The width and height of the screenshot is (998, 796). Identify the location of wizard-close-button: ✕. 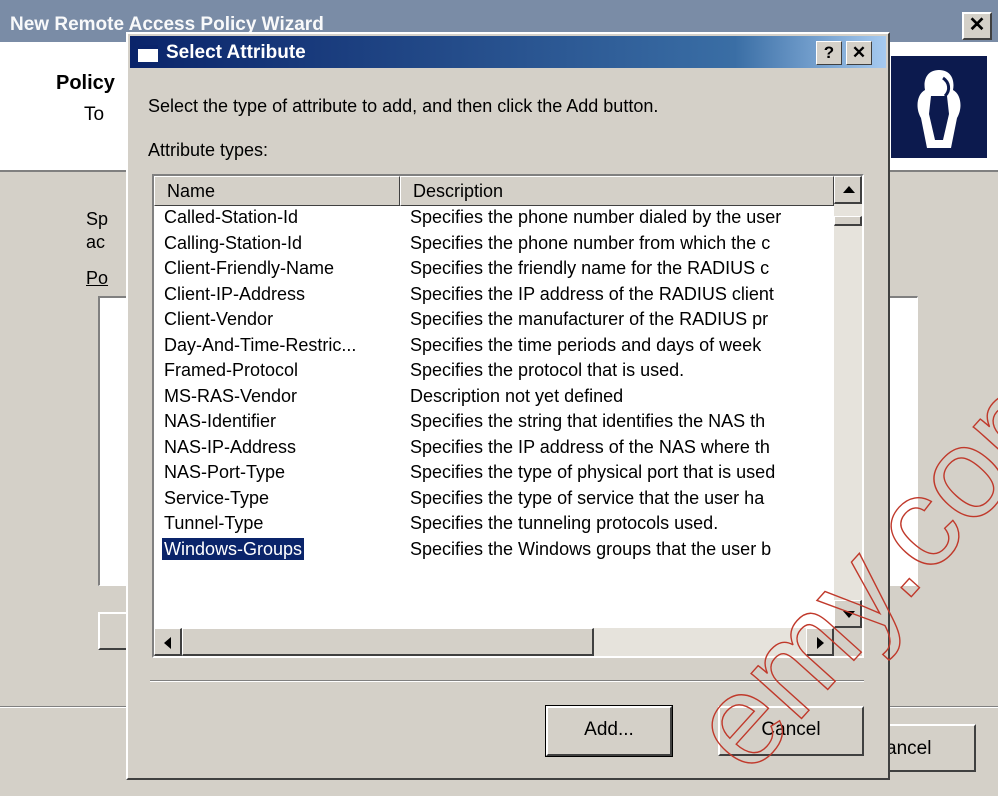
(977, 26).